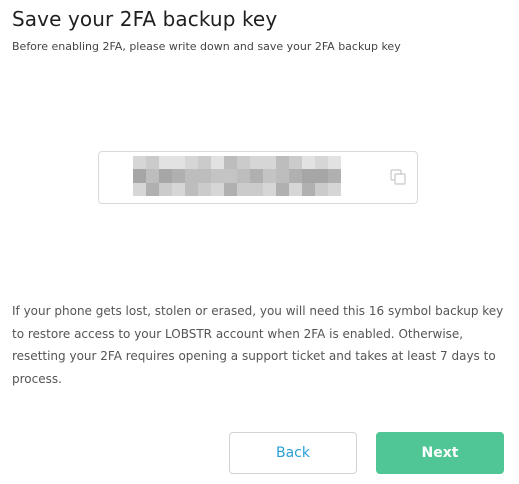  I want to click on next-button: Next, so click(440, 453).